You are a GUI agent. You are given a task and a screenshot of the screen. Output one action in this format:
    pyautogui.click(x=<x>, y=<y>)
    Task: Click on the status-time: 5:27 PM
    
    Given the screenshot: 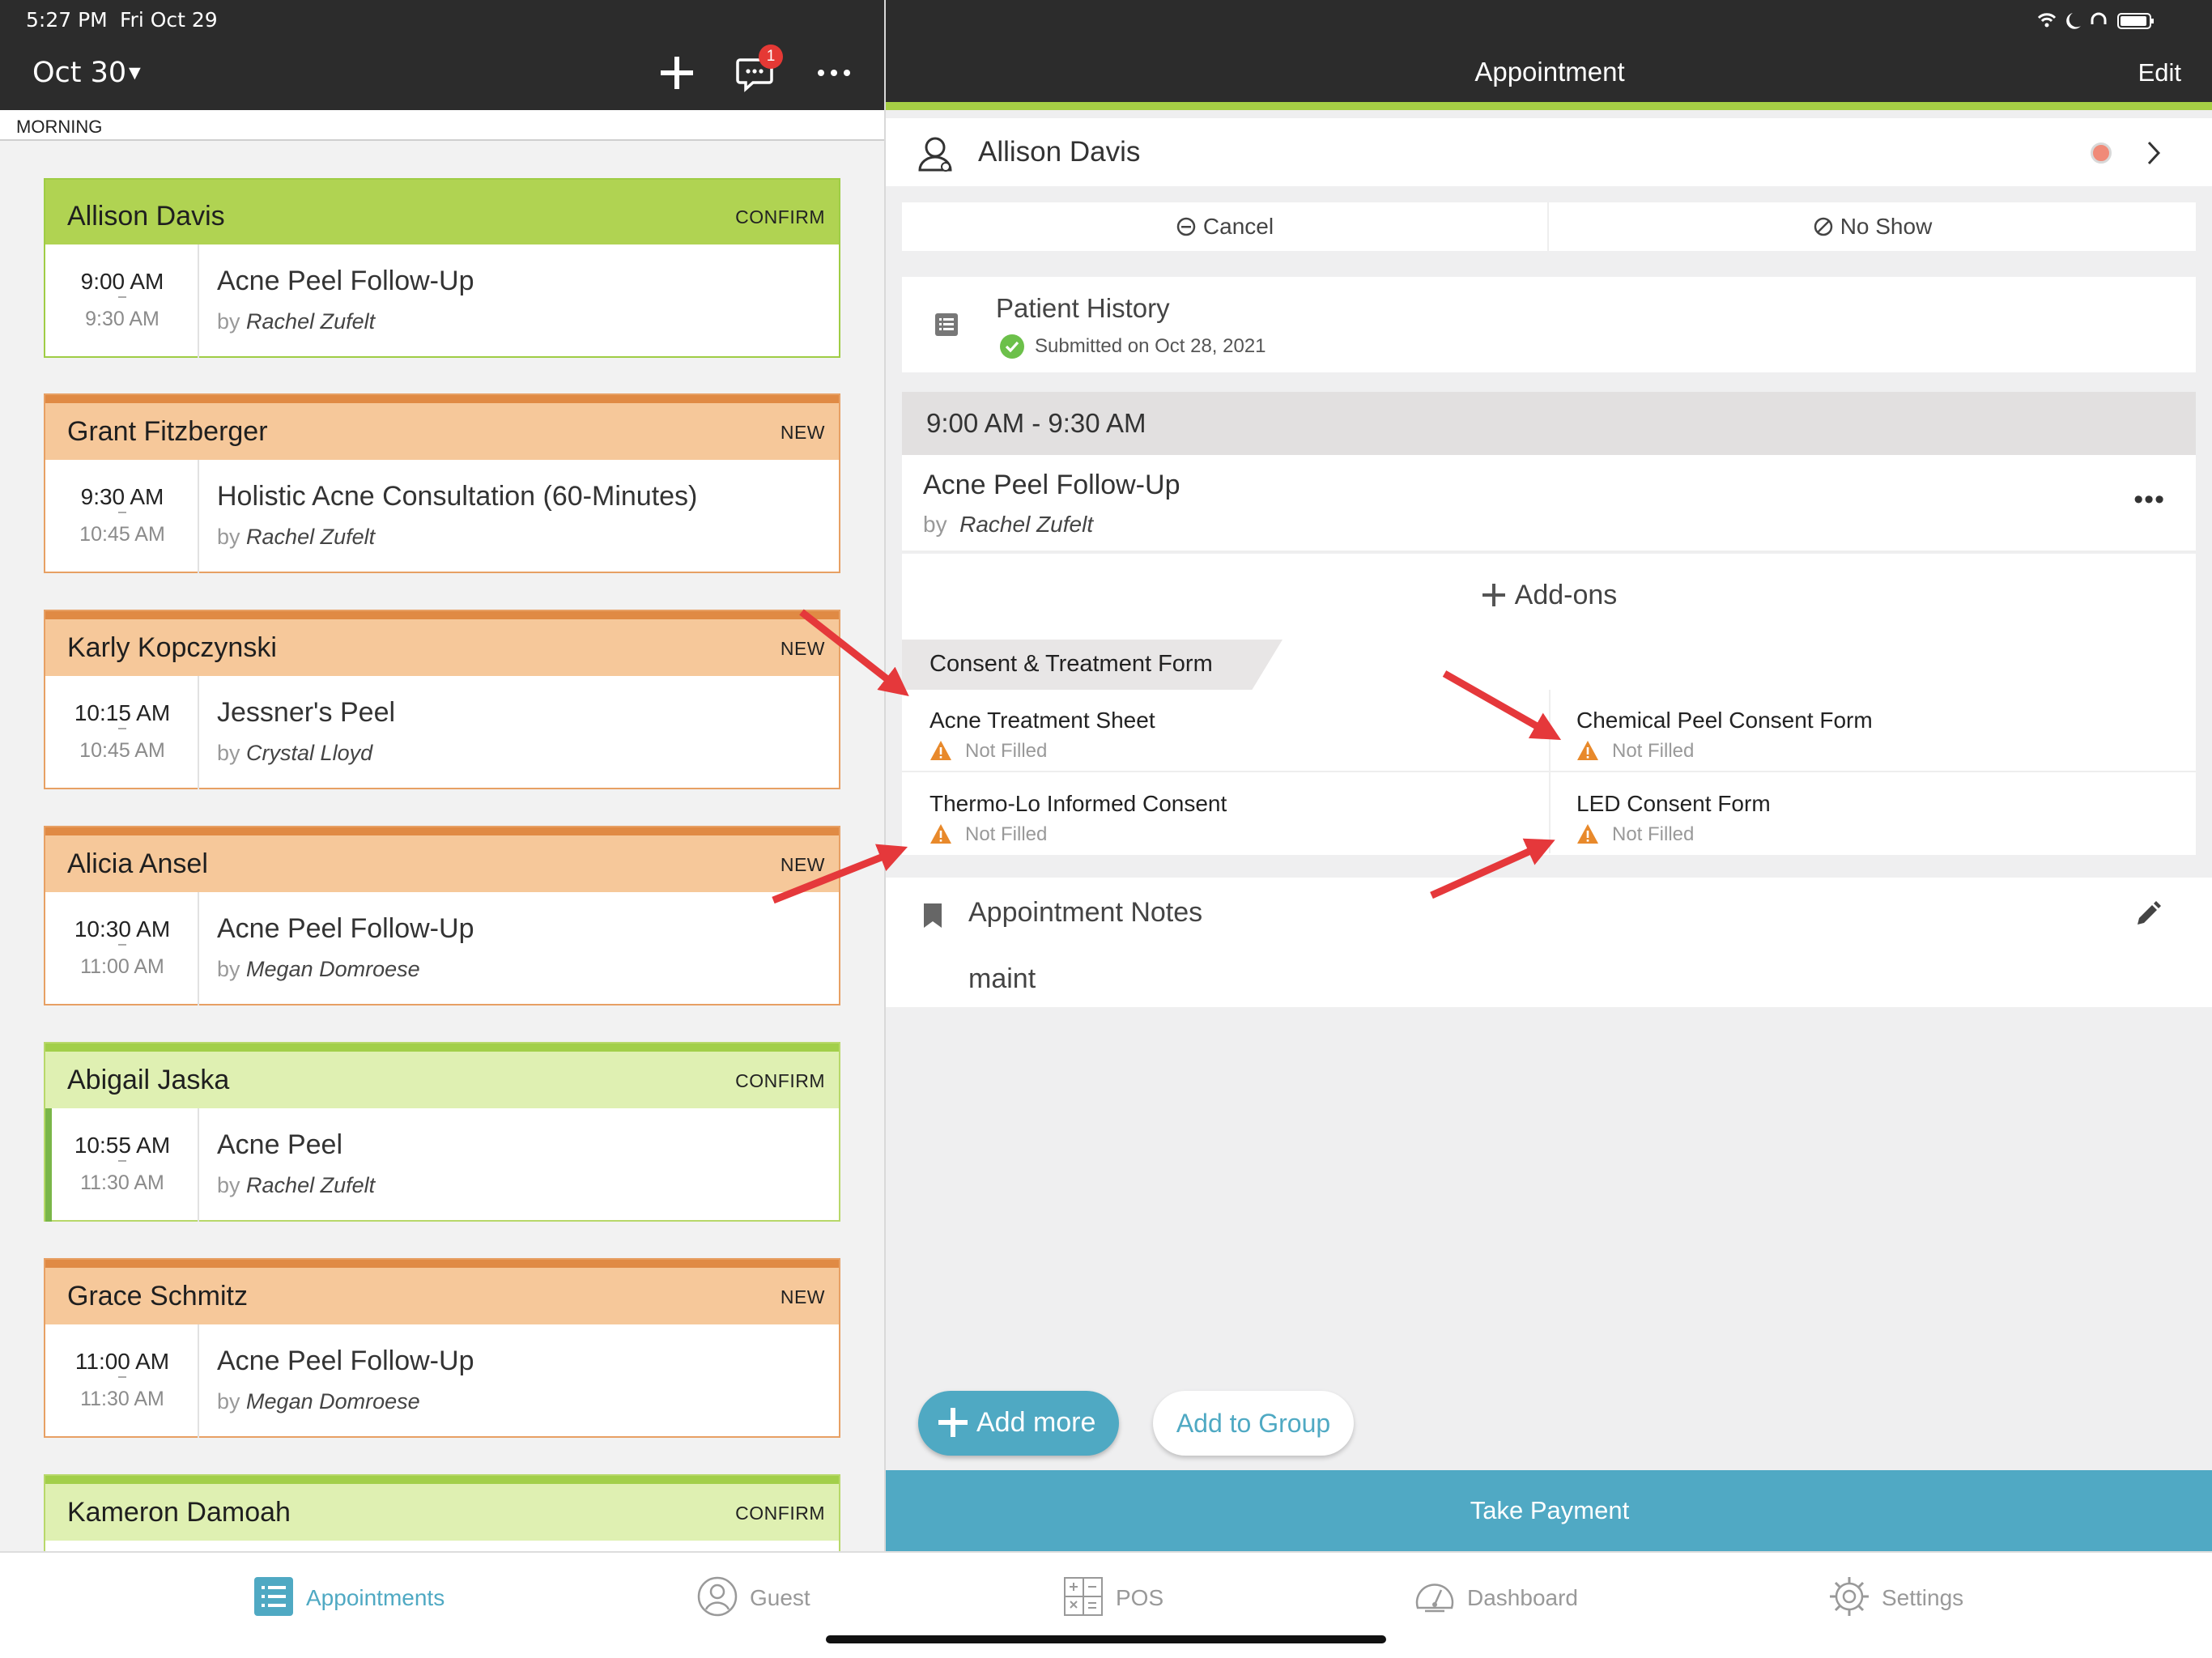 What is the action you would take?
    pyautogui.click(x=67, y=20)
    